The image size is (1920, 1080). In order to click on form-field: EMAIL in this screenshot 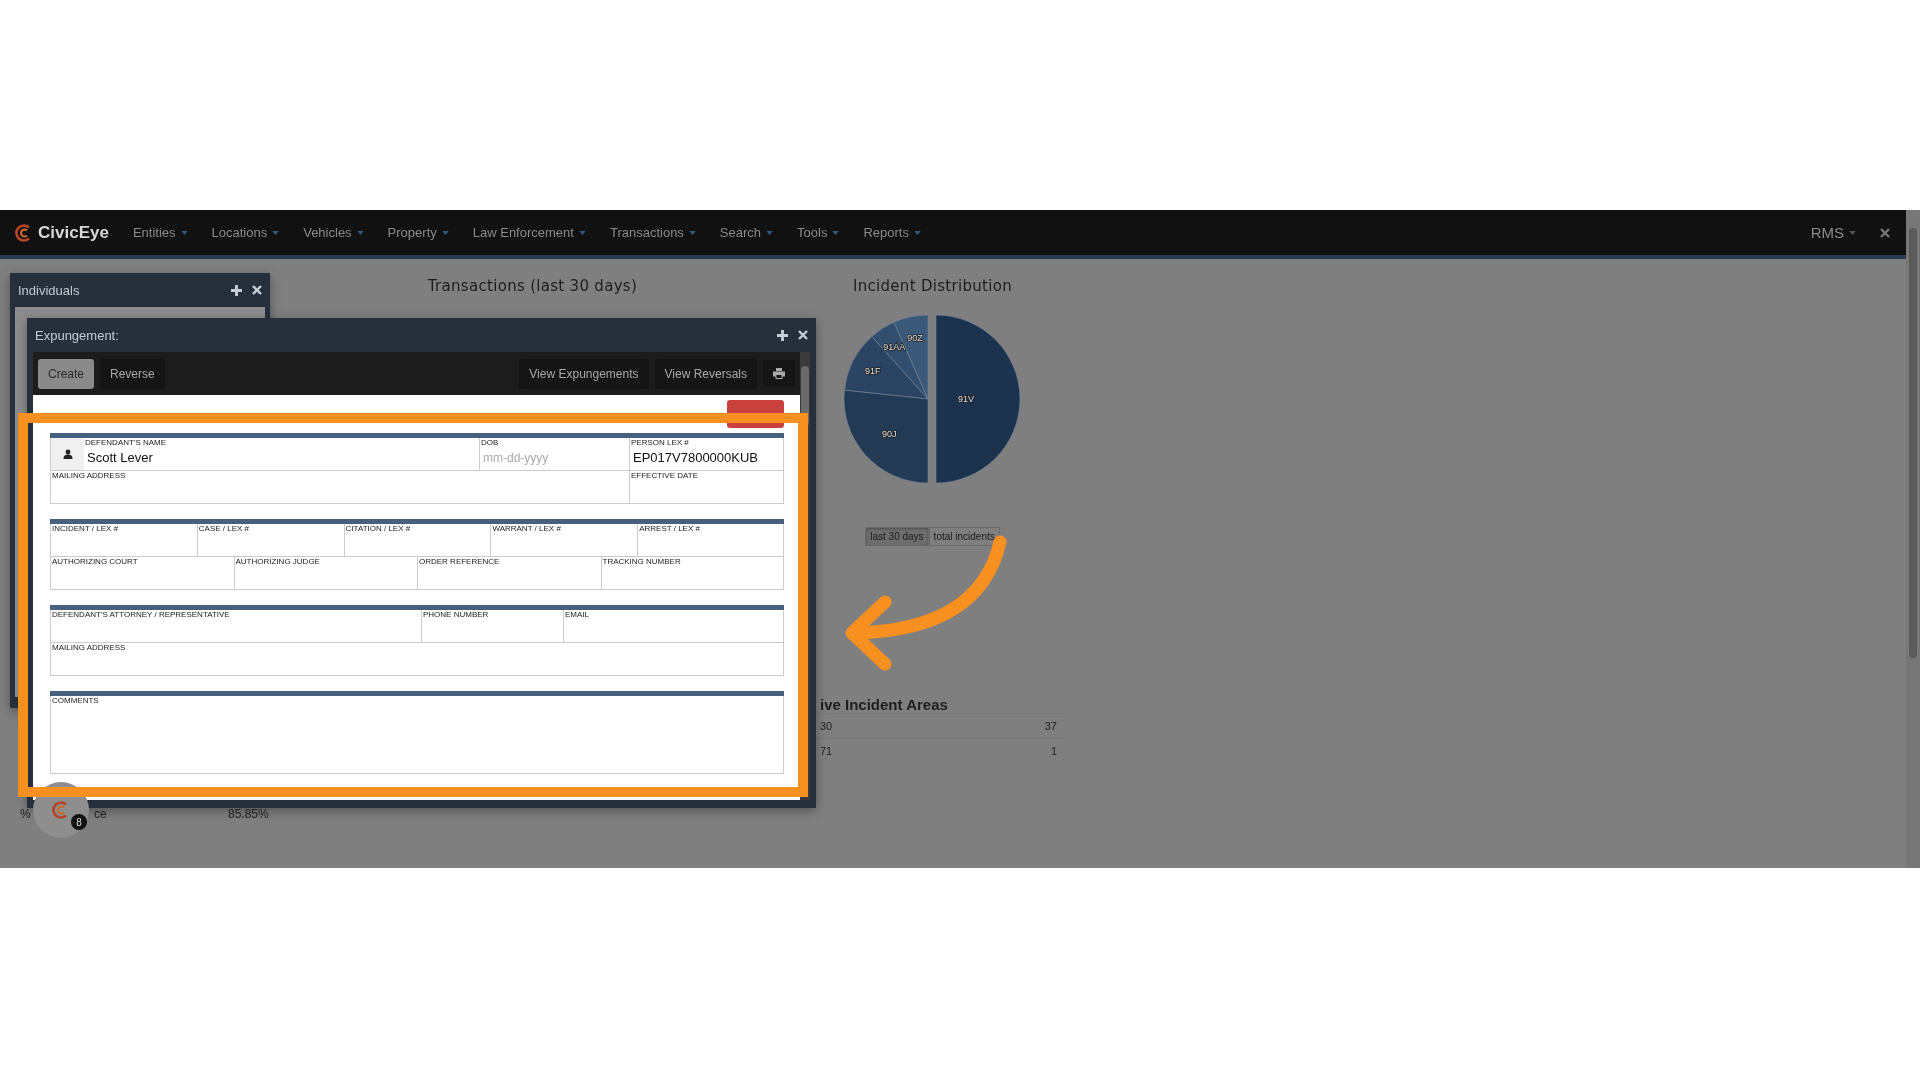, I will do `click(673, 626)`.